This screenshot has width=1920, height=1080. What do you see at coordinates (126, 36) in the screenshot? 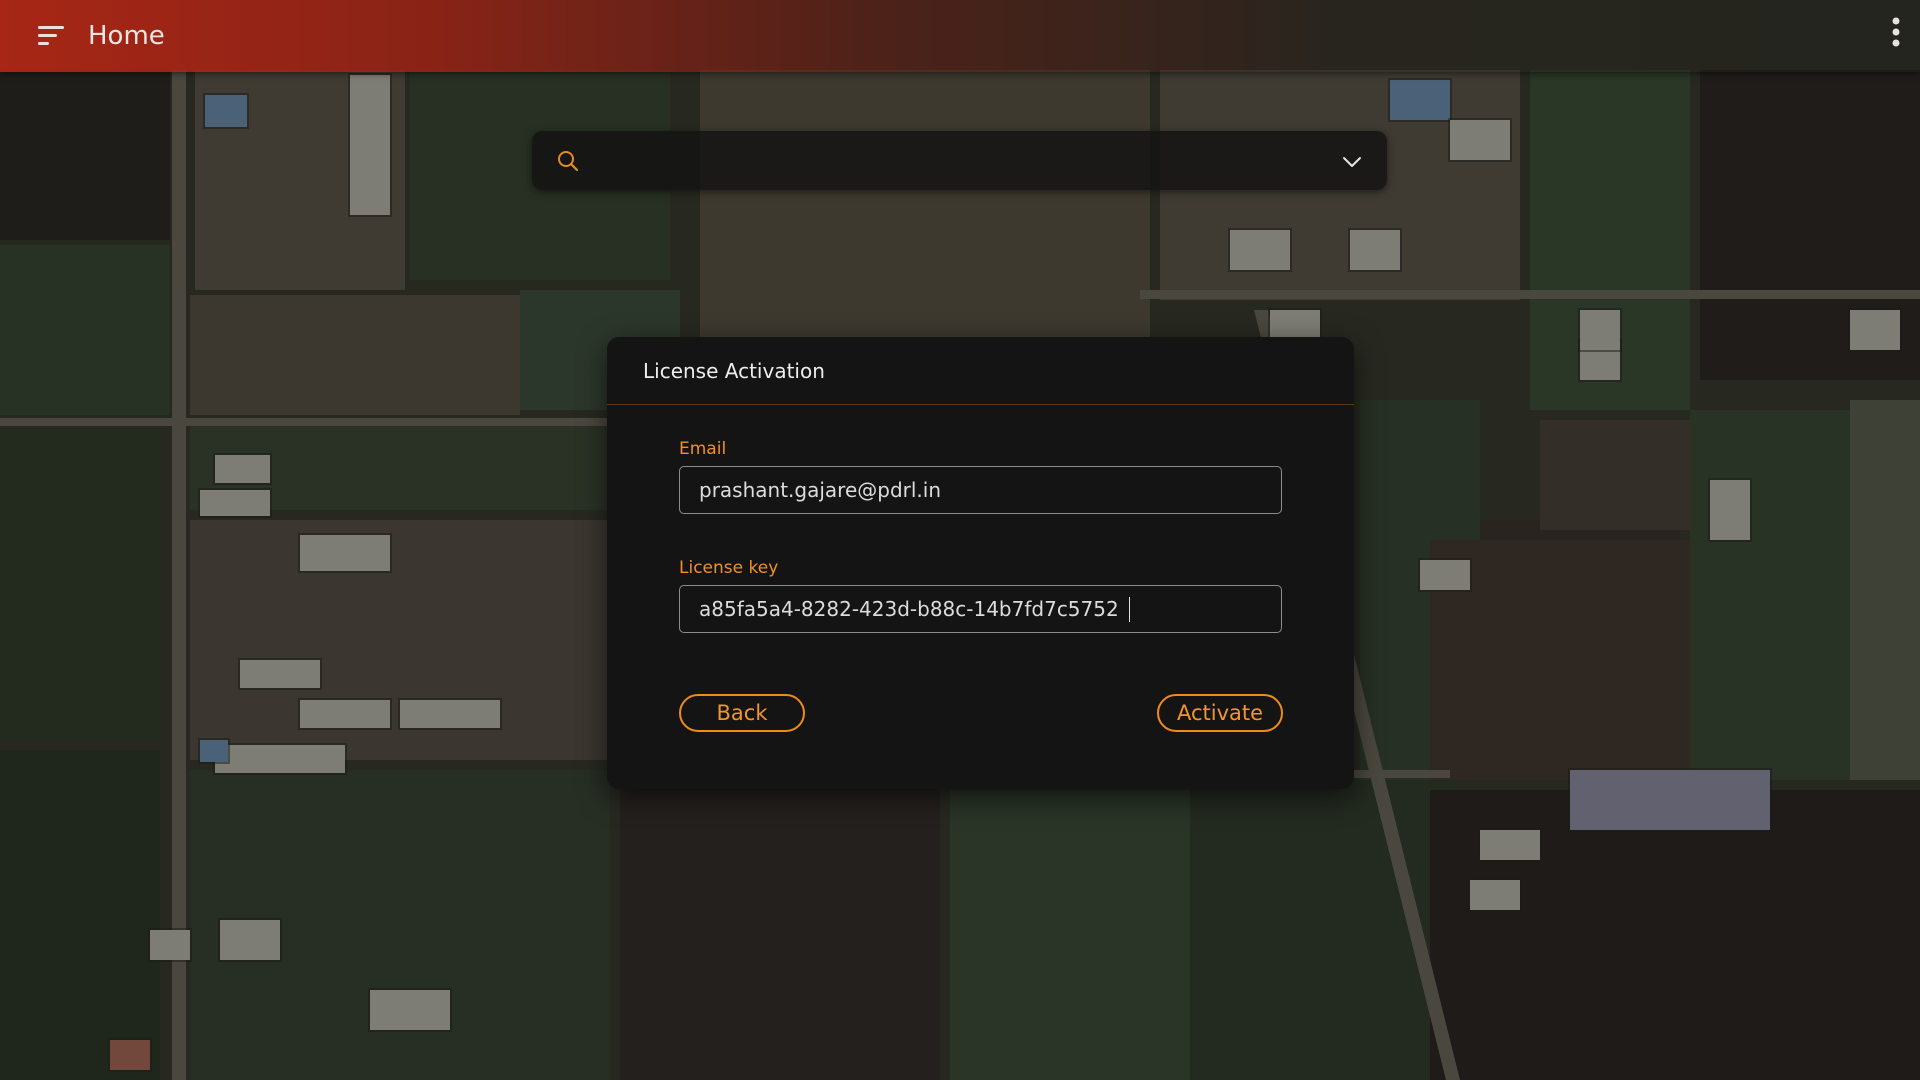
I see `page-title: Home` at bounding box center [126, 36].